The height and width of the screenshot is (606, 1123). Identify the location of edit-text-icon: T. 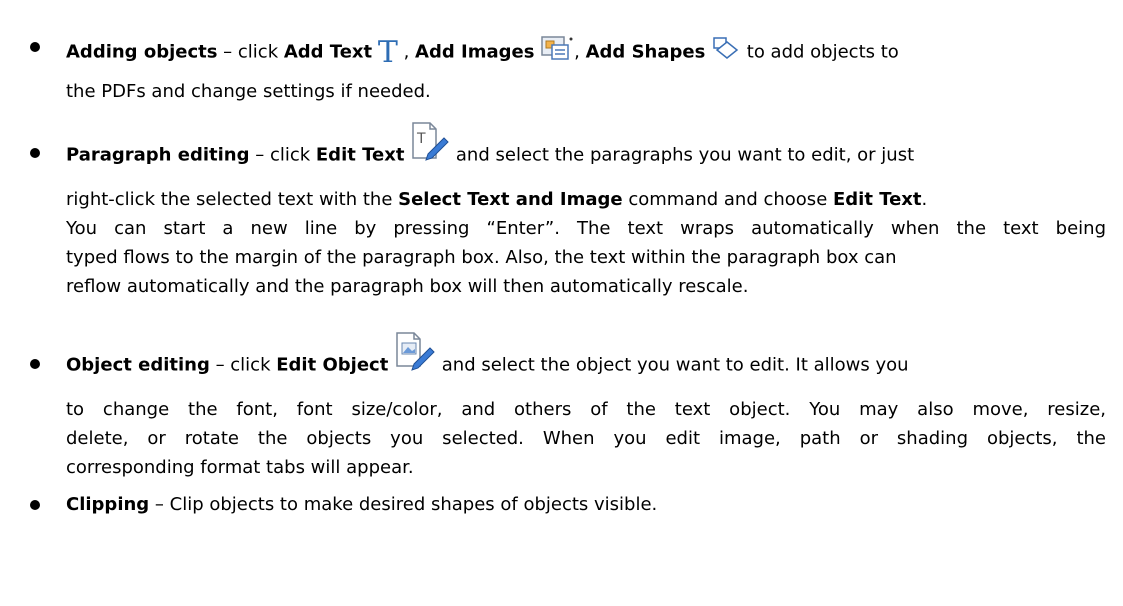
(430, 144).